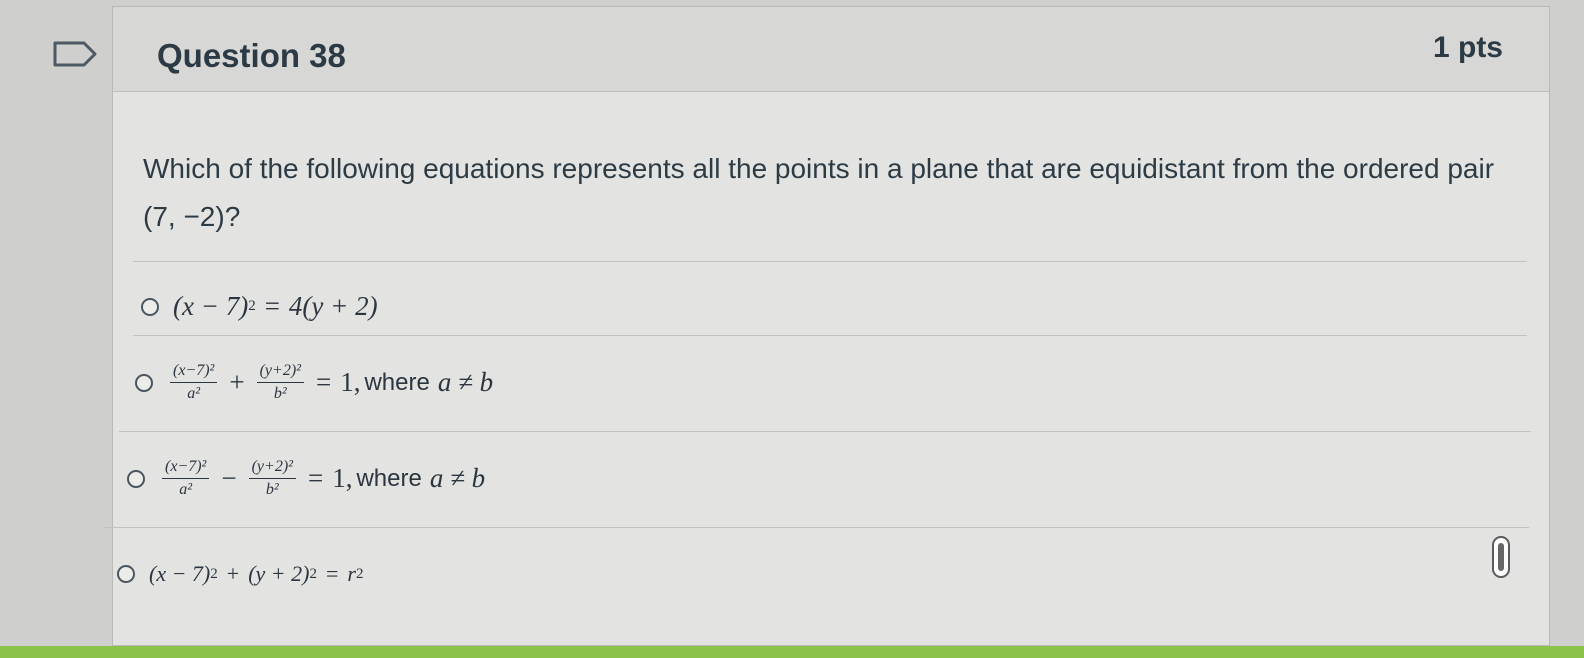 The image size is (1584, 658). I want to click on bookmark-flag-icon, so click(75, 54).